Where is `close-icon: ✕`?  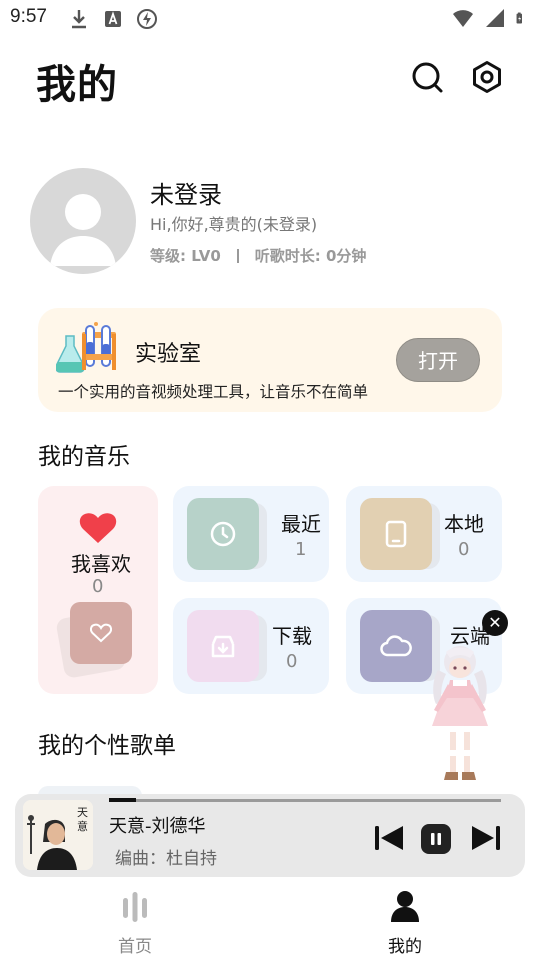
close-icon: ✕ is located at coordinates (495, 623).